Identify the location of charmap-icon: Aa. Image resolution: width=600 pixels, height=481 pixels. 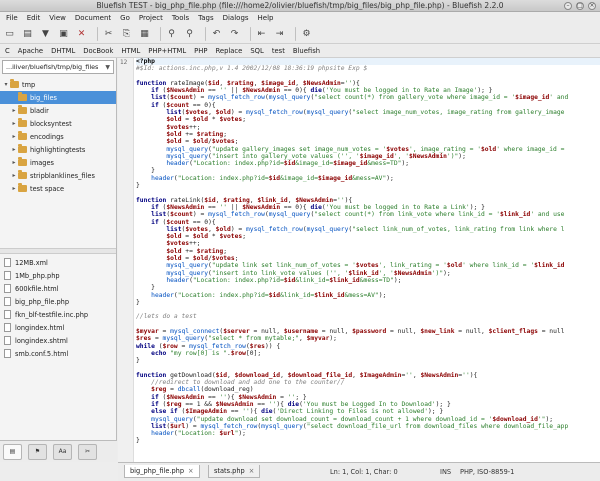
(62, 451).